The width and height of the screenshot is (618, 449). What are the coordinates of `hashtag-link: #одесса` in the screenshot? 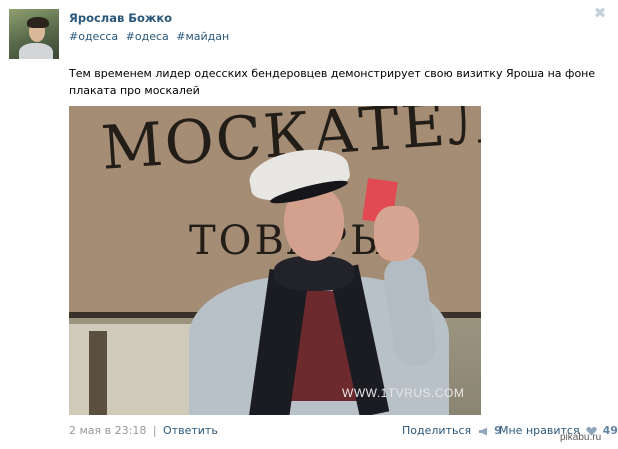 It's located at (93, 36).